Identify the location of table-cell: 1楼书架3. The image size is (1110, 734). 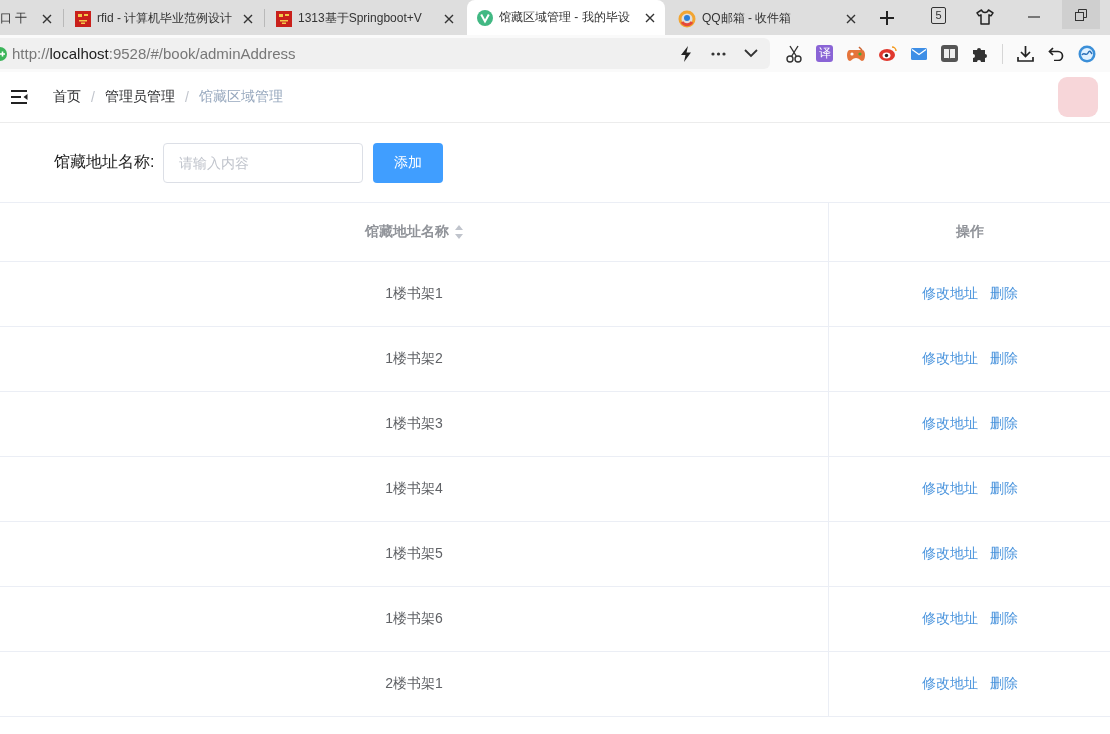
(414, 424).